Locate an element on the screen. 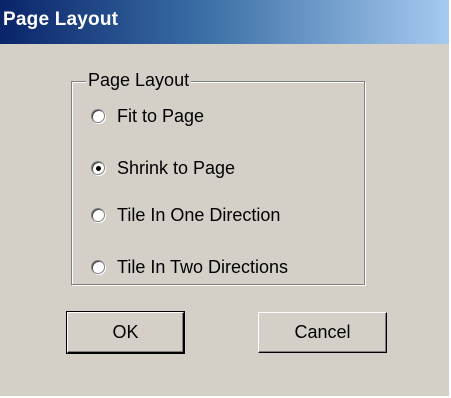 The height and width of the screenshot is (398, 451). radio-tile-two-directions: Tile In Two Directions is located at coordinates (189, 267).